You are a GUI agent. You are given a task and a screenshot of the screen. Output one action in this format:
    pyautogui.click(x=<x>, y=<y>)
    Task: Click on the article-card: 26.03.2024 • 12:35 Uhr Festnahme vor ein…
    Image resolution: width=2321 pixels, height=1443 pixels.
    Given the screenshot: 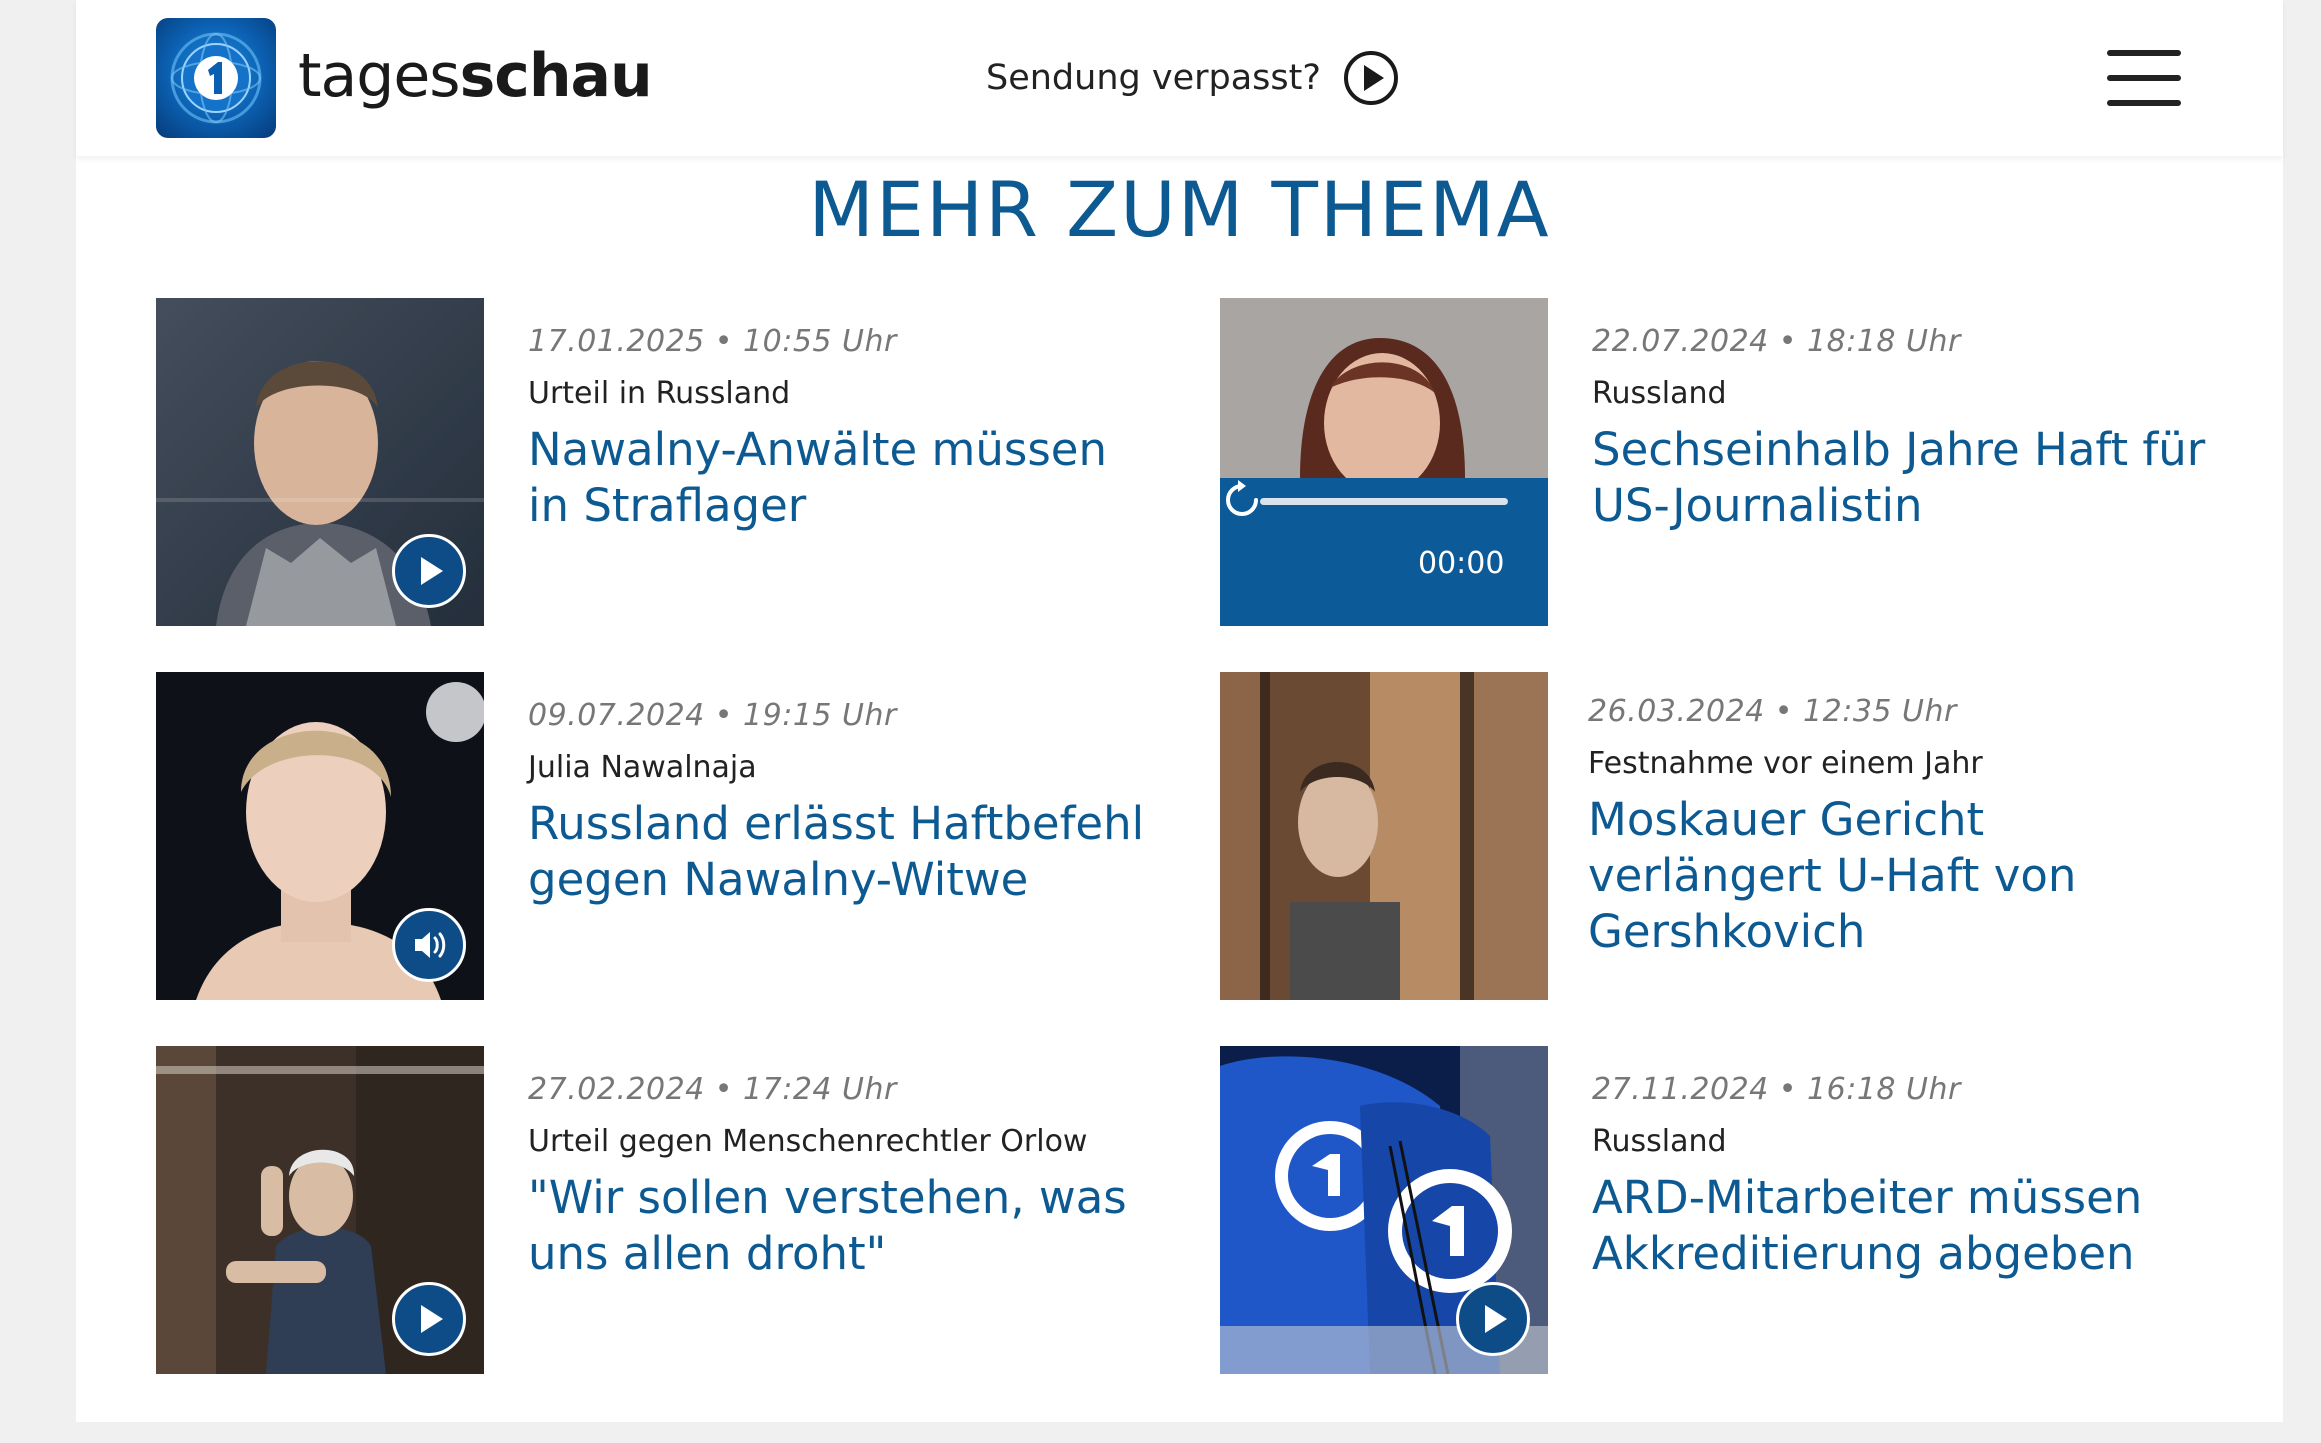 What is the action you would take?
    pyautogui.click(x=1720, y=837)
    